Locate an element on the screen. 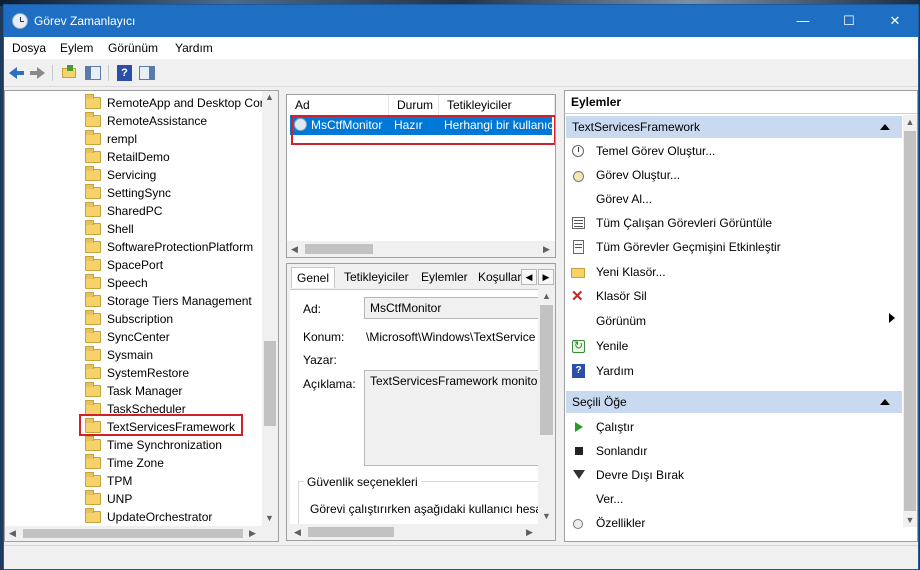 The width and height of the screenshot is (920, 570). back-arrow-icon is located at coordinates (17, 73).